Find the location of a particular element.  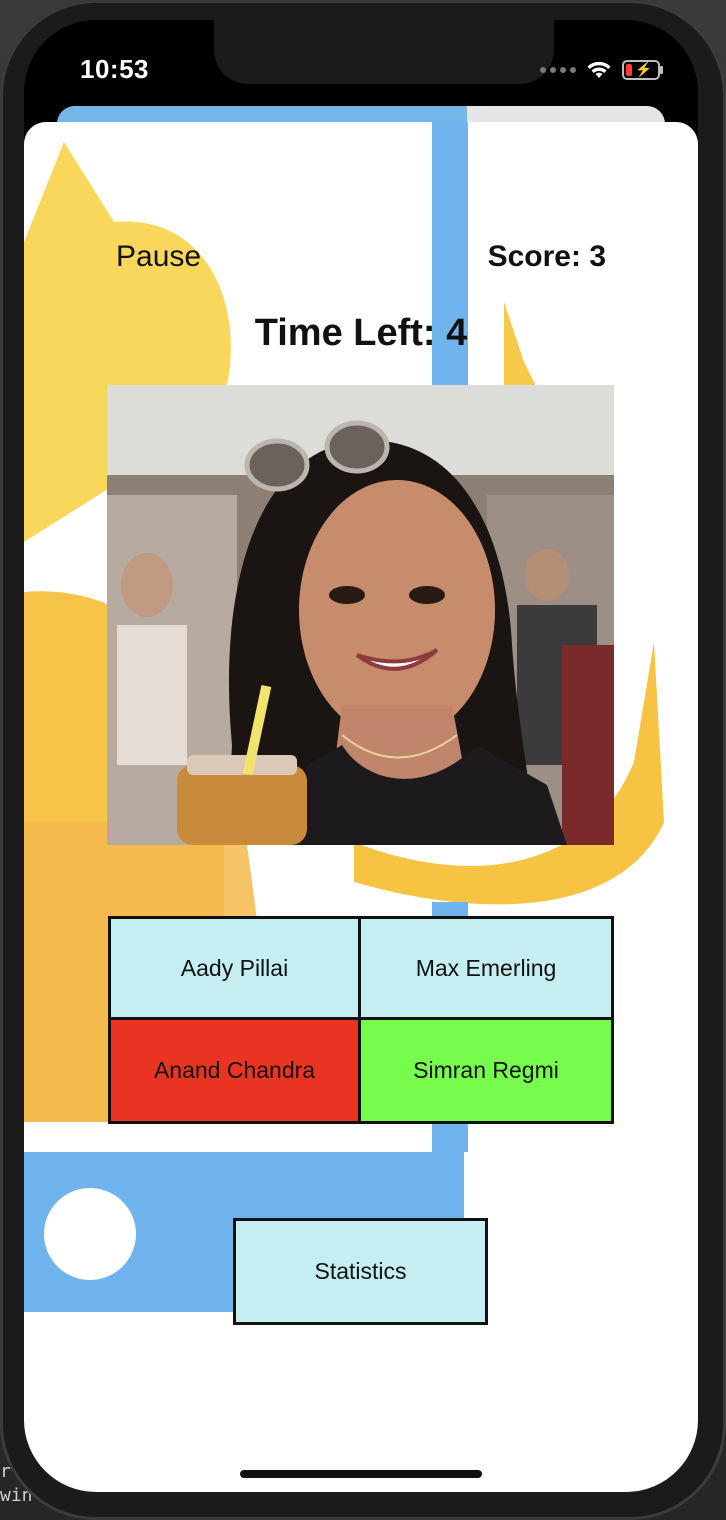

time-left-label: Time Left: 4 is located at coordinates (361, 333).